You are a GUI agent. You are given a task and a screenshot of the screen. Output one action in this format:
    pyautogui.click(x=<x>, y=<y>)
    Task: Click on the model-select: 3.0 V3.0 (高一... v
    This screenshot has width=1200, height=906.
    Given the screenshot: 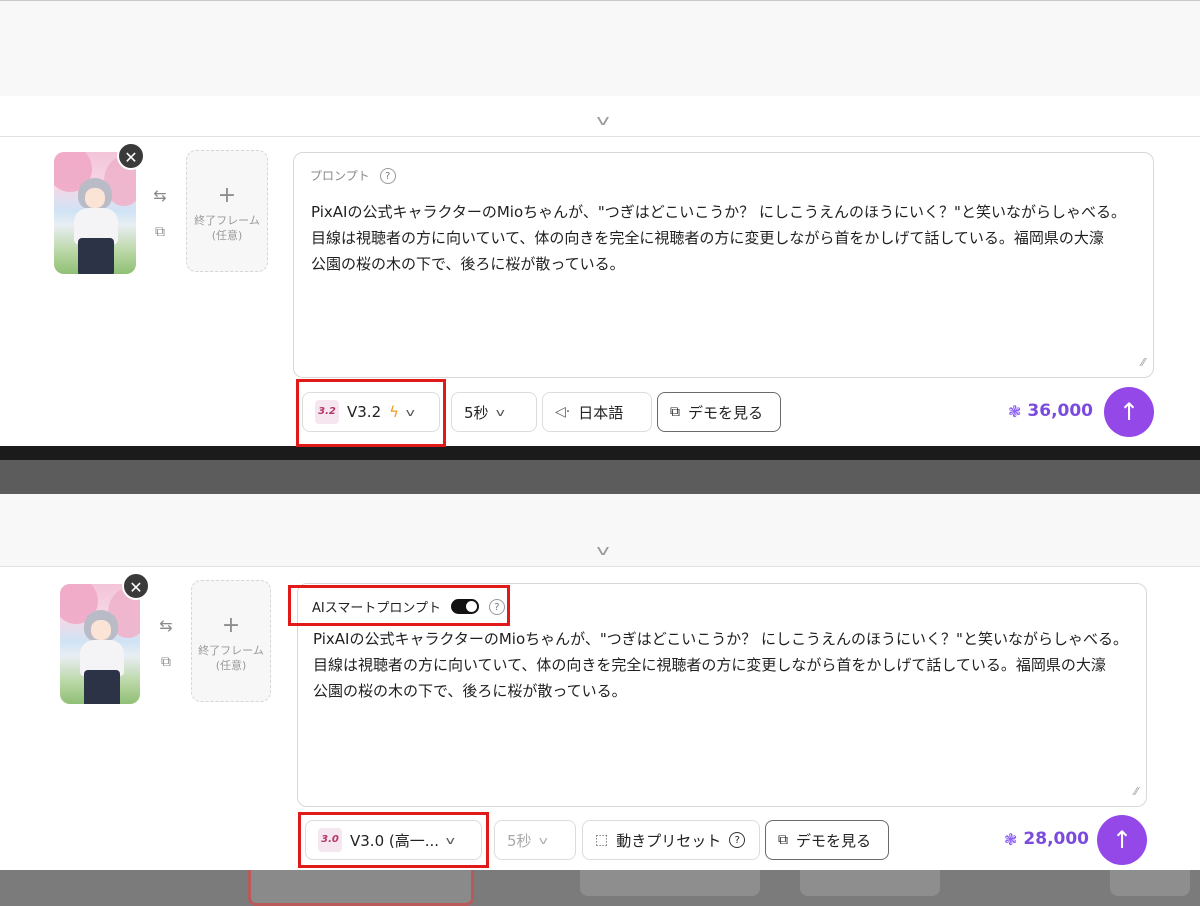 What is the action you would take?
    pyautogui.click(x=393, y=840)
    